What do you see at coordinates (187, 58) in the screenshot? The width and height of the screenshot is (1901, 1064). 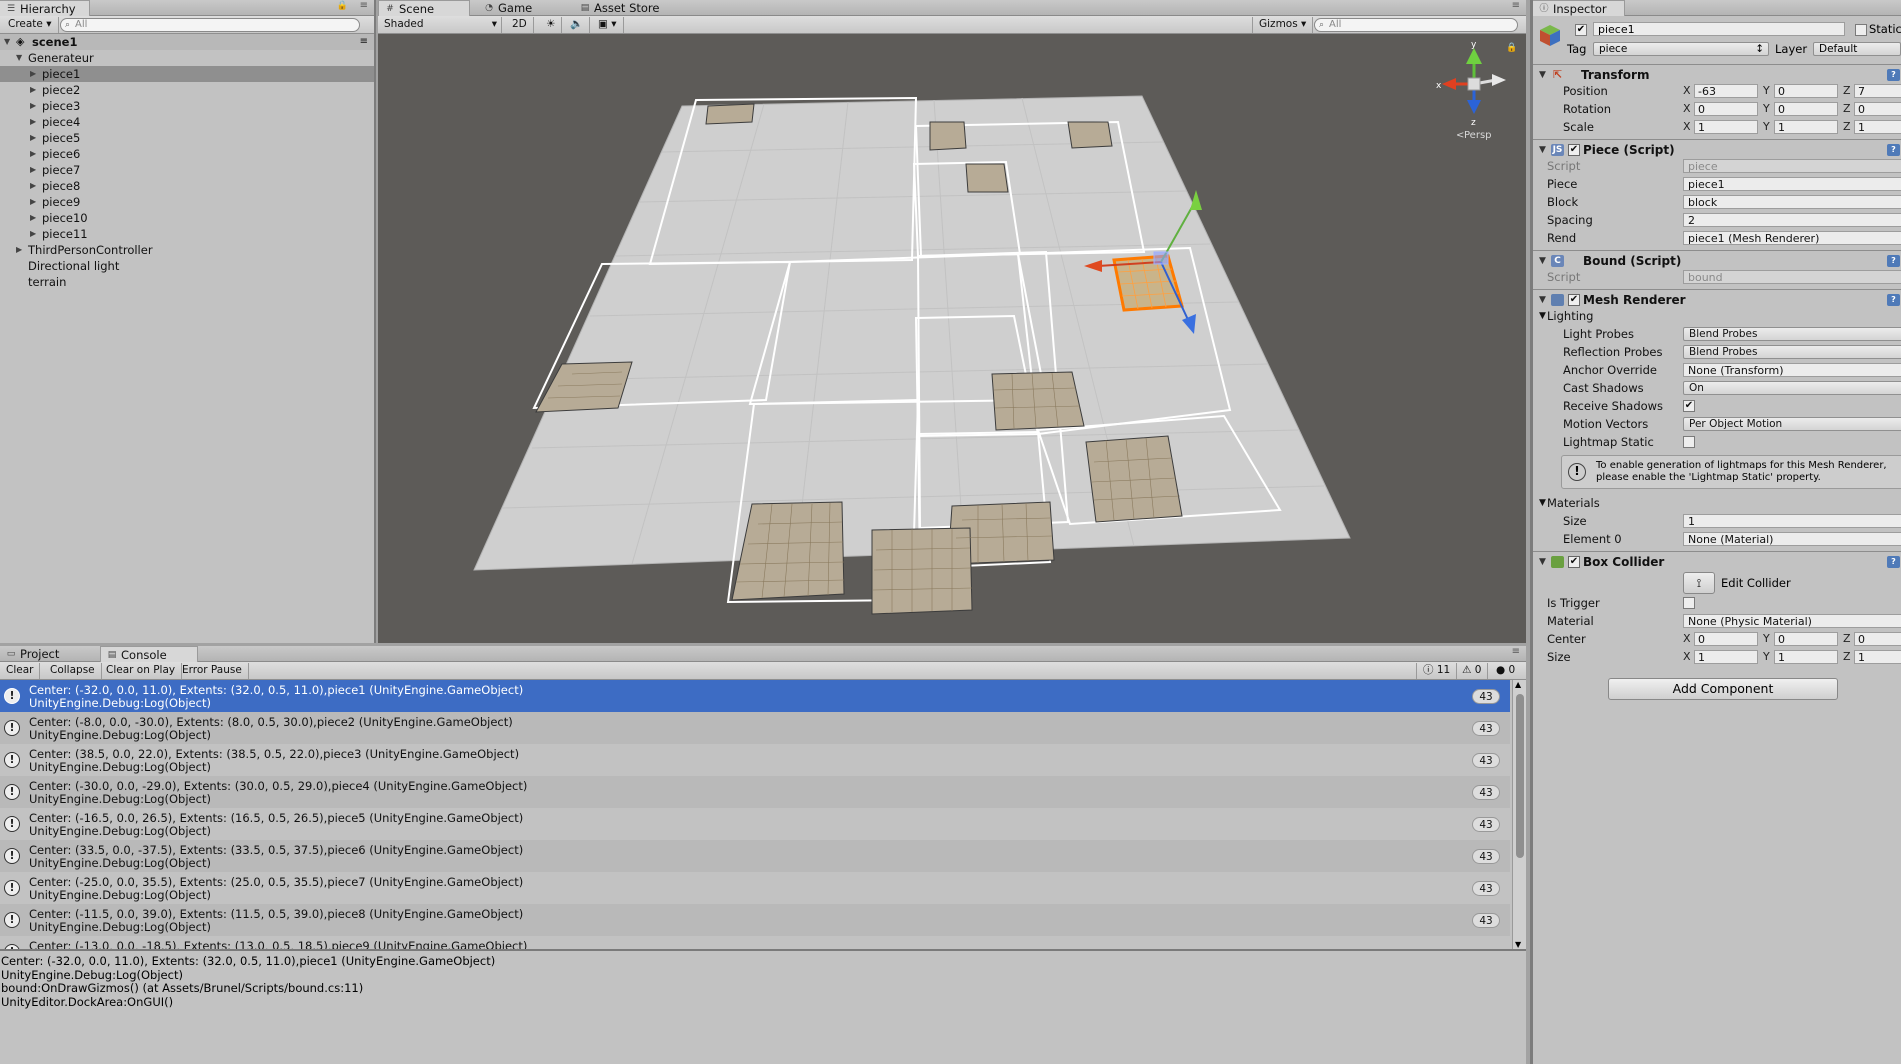 I see `hierarchy-item: ▼ Generateur` at bounding box center [187, 58].